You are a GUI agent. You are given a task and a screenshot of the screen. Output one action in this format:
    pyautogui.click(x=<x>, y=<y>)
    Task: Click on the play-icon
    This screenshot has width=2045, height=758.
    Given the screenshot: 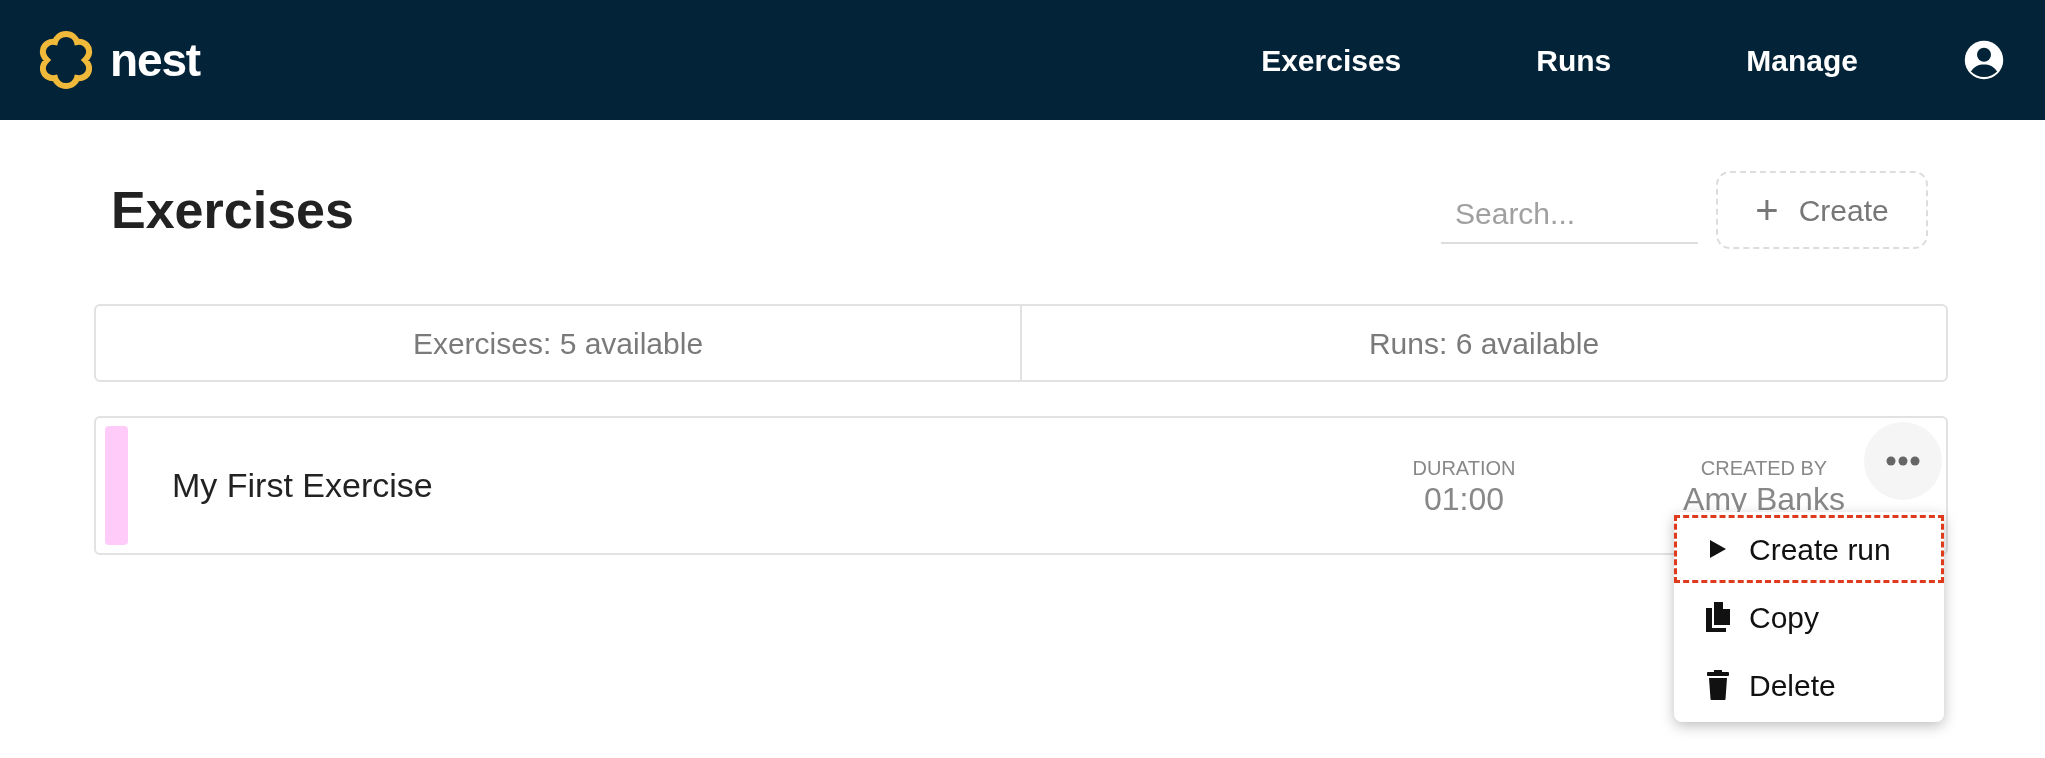 What is the action you would take?
    pyautogui.click(x=1718, y=549)
    